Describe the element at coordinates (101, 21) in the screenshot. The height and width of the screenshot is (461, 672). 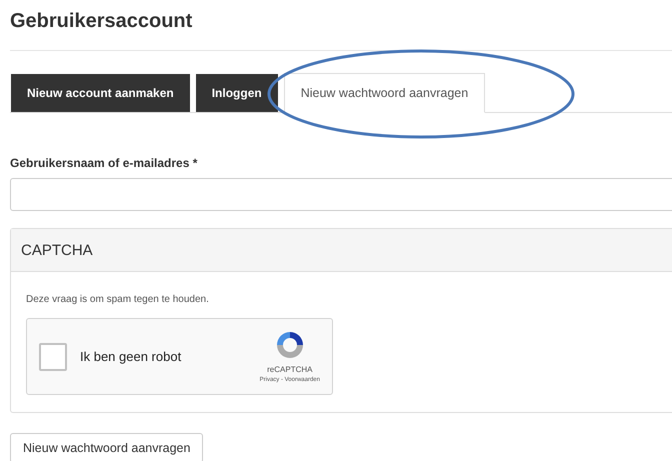
I see `page-title: Gebruikersaccount` at that location.